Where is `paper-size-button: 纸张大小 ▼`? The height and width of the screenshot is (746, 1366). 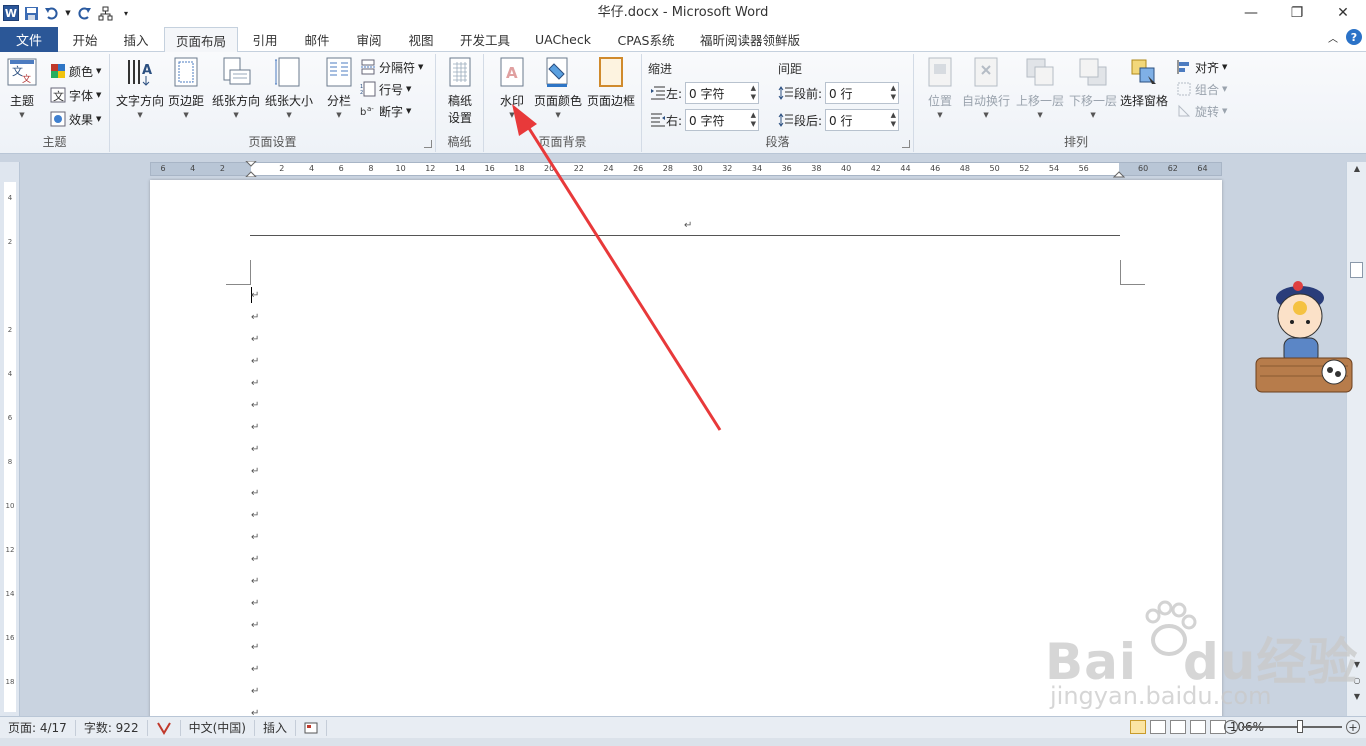
paper-size-button: 纸张大小 ▼ is located at coordinates (289, 87).